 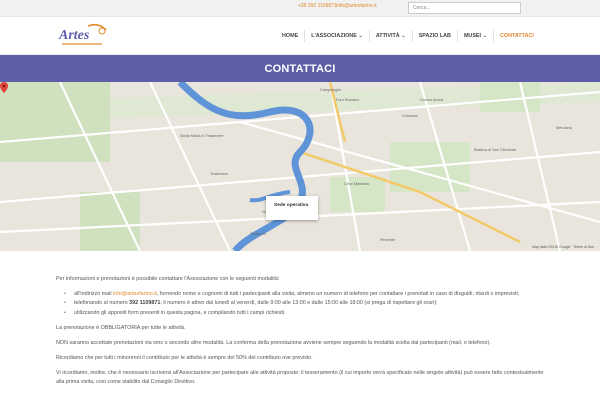 What do you see at coordinates (219, 174) in the screenshot?
I see `map-label: Trastevere` at bounding box center [219, 174].